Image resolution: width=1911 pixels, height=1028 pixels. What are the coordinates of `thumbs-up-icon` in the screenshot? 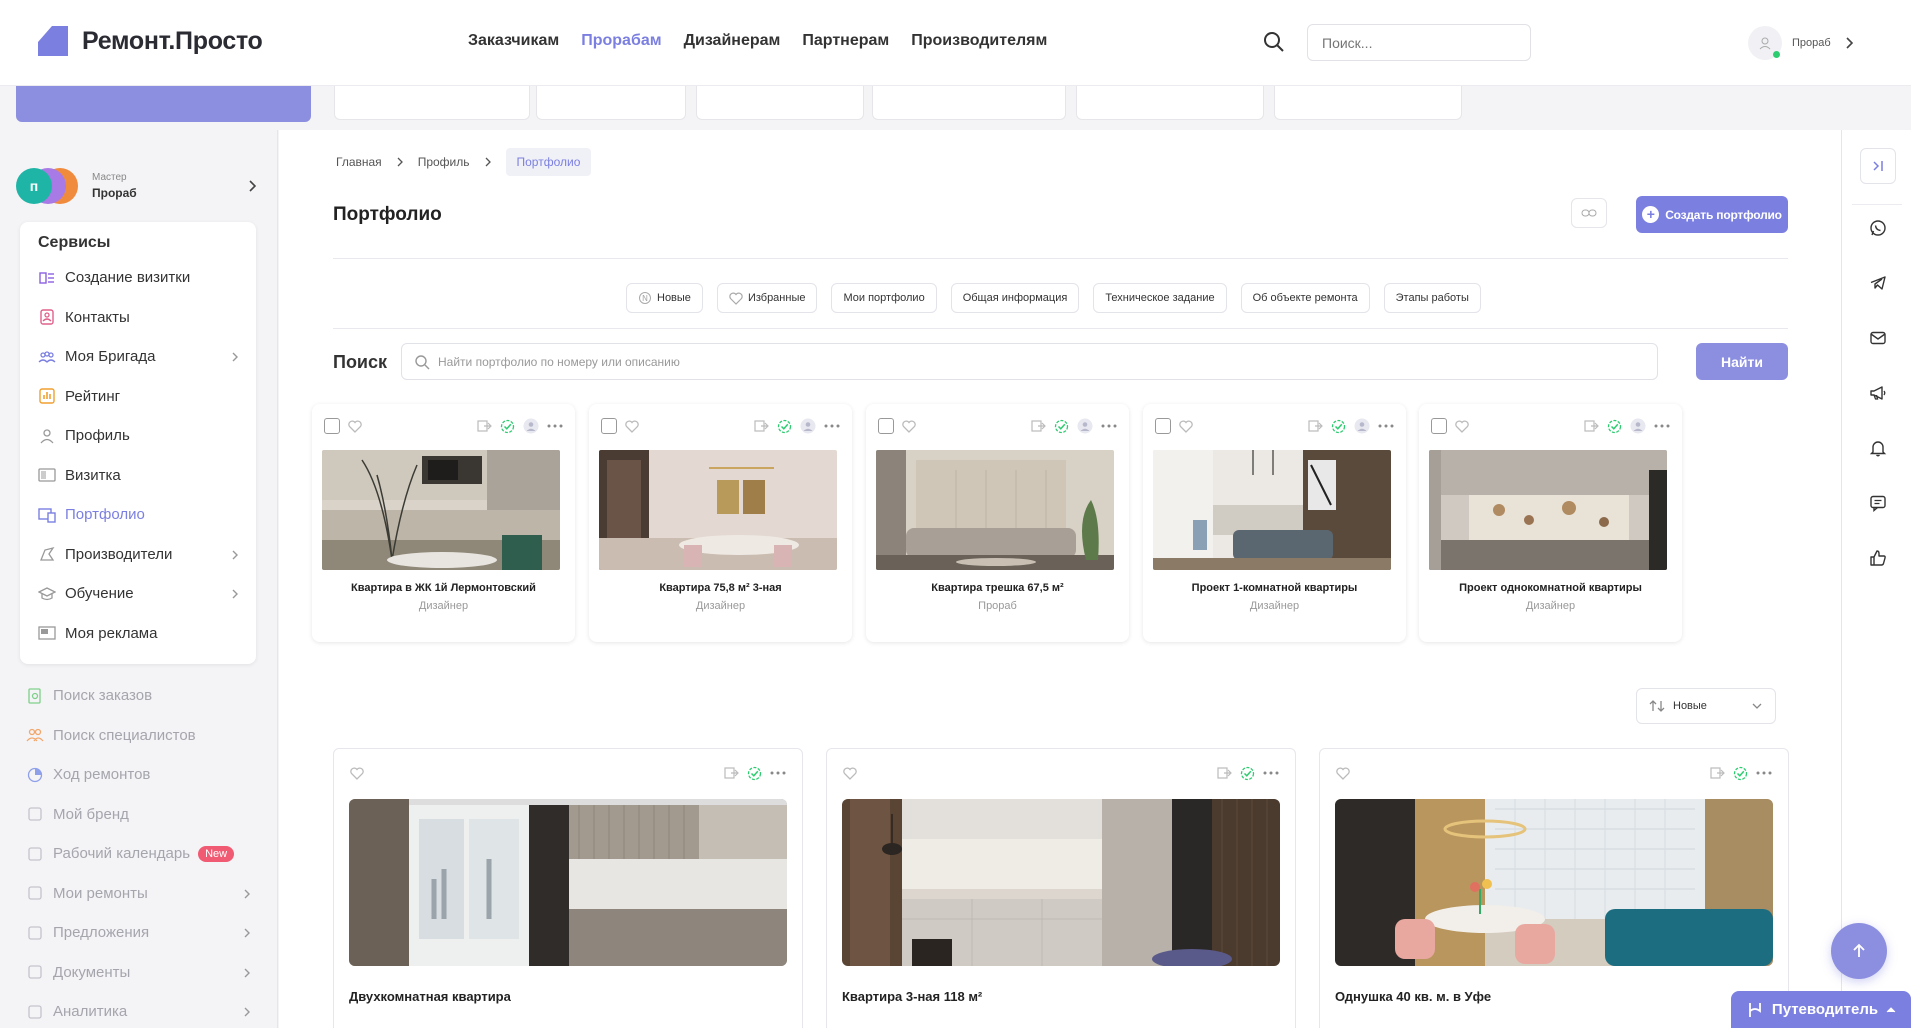 It's located at (1878, 558).